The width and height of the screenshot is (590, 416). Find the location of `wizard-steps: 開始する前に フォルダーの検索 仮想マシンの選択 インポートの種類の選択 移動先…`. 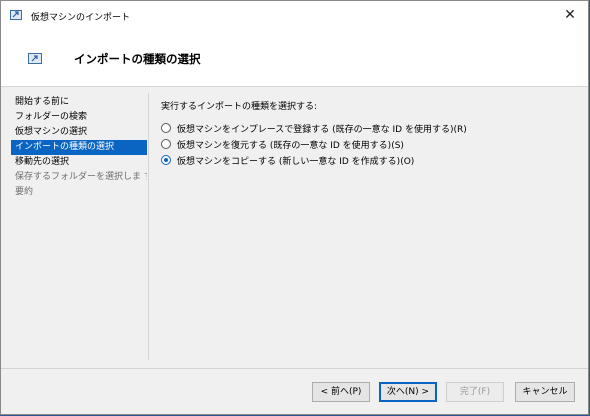

wizard-steps: 開始する前に フォルダーの検索 仮想マシンの選択 インポートの種類の選択 移動先… is located at coordinates (79, 147).